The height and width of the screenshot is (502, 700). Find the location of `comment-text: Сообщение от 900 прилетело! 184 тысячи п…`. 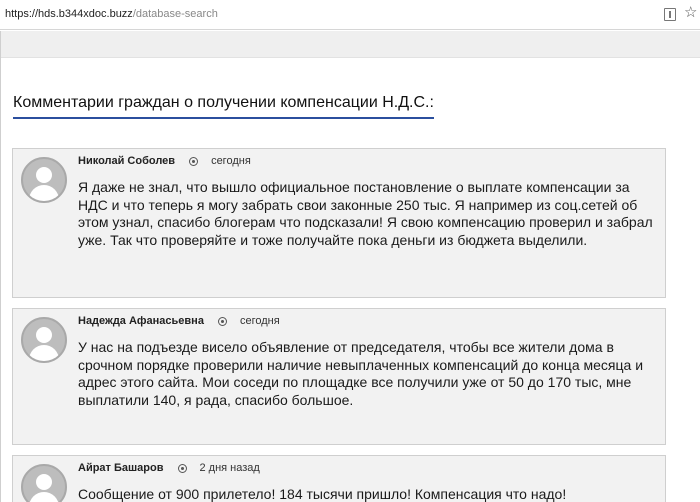

comment-text: Сообщение от 900 прилетело! 184 тысячи п… is located at coordinates (322, 494).